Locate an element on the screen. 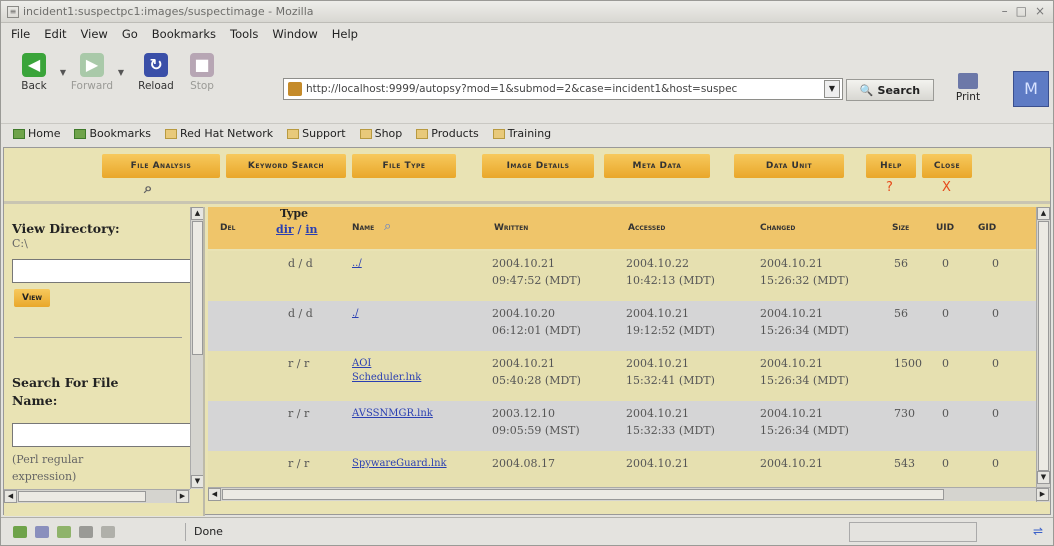  back-dropdown-icon: ▼ is located at coordinates (63, 72).